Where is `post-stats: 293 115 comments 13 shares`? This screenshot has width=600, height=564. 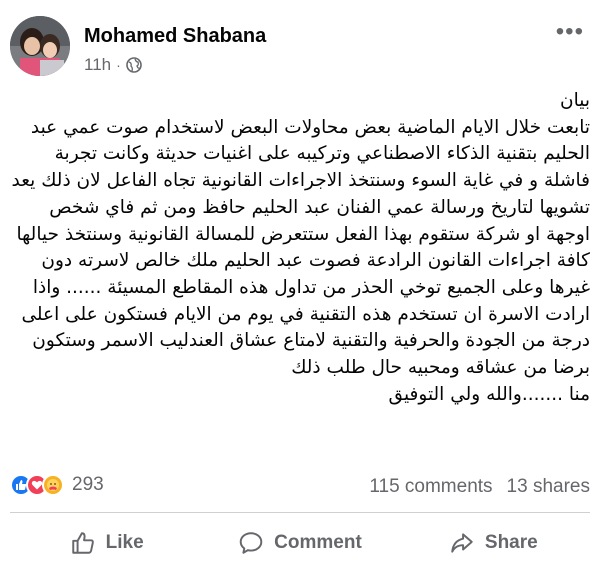 post-stats: 293 115 comments 13 shares is located at coordinates (300, 487).